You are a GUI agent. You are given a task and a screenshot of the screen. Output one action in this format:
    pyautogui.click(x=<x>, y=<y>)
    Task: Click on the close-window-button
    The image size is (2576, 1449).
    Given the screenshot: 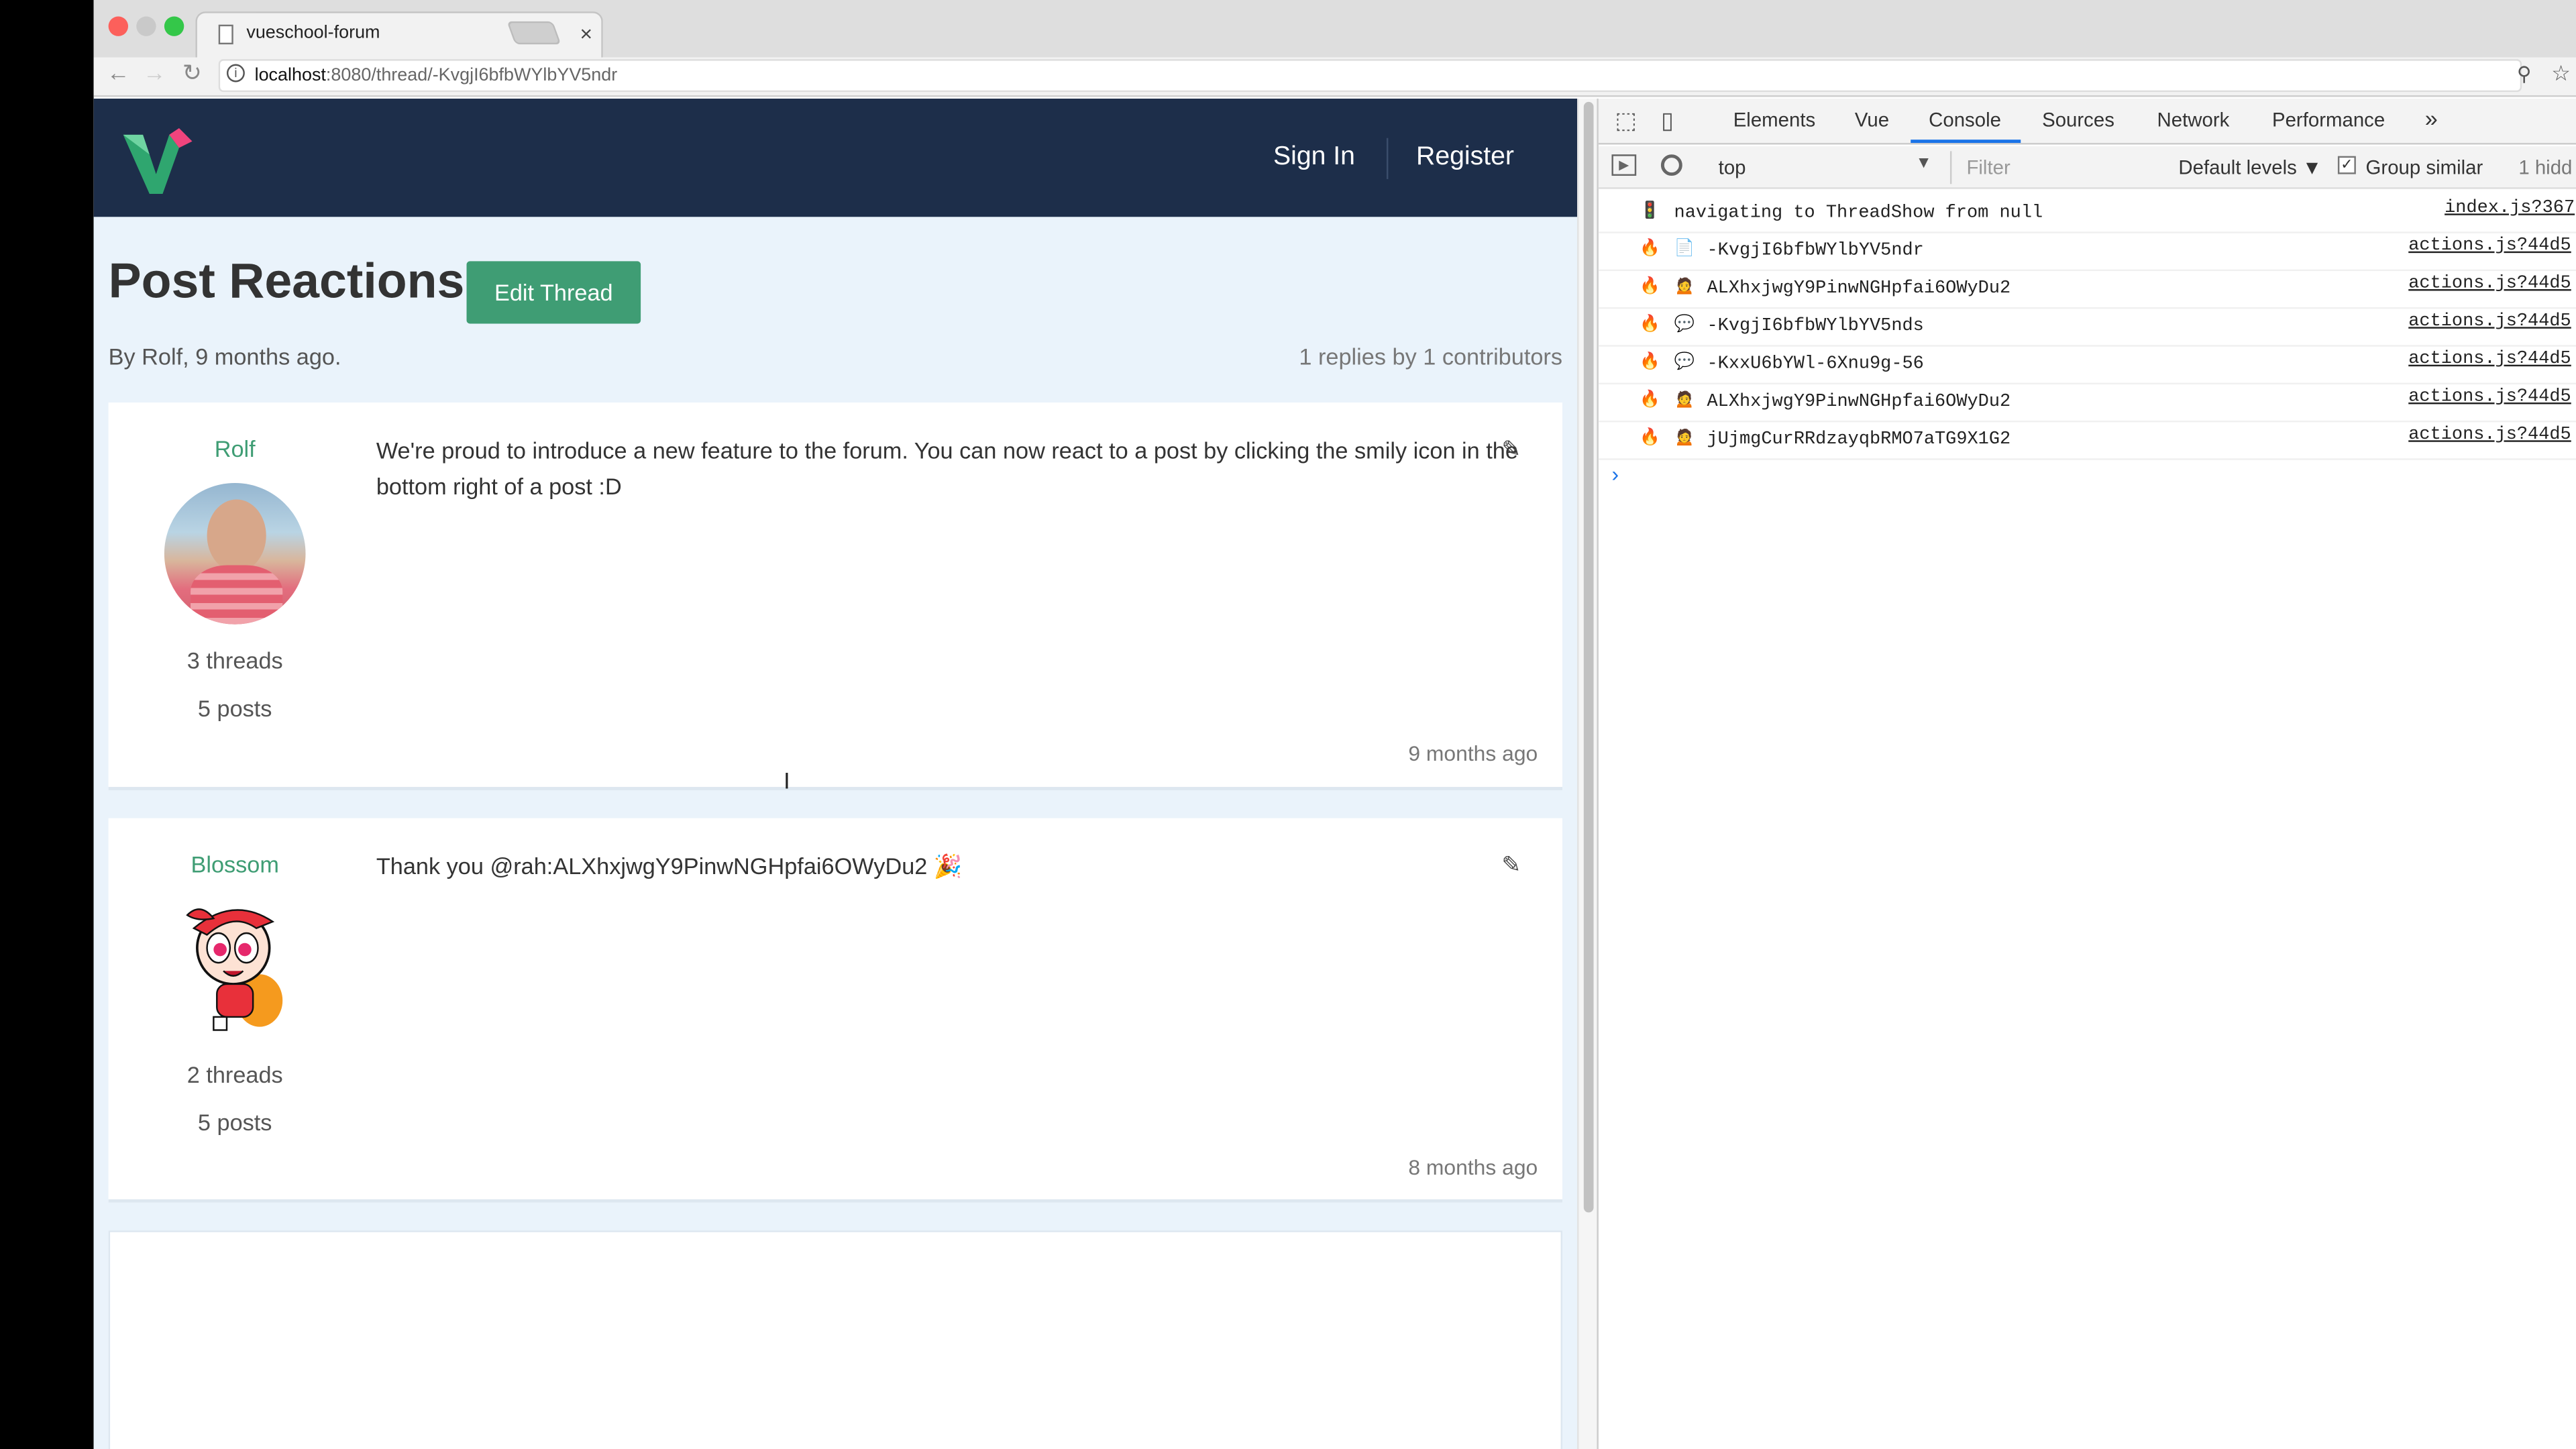 What is the action you would take?
    pyautogui.click(x=118, y=26)
    